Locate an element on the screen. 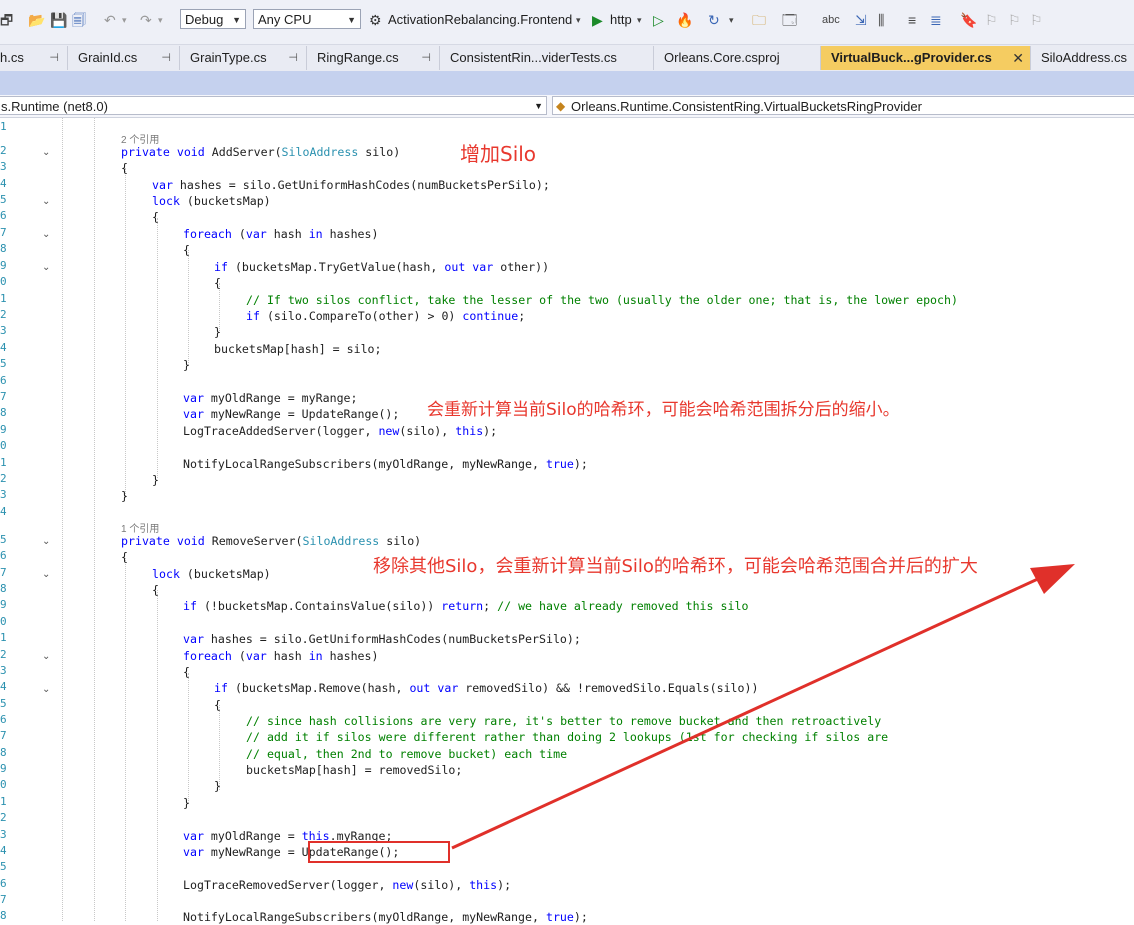 The image size is (1134, 925). startup-project-select: ActivationRebalancing.Frontend is located at coordinates (480, 20).